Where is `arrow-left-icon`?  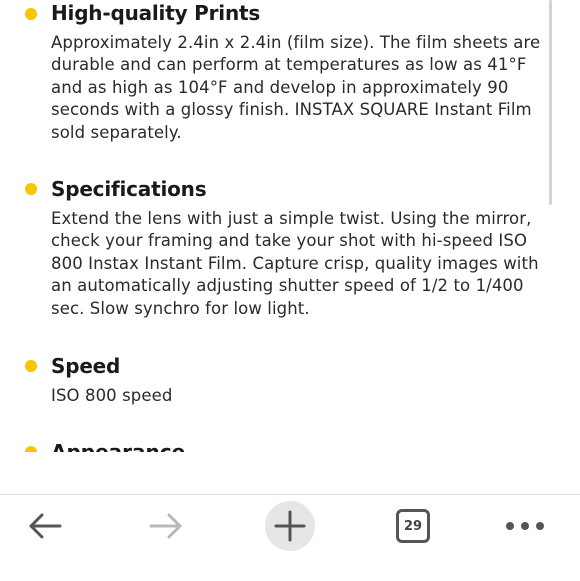 arrow-left-icon is located at coordinates (45, 526).